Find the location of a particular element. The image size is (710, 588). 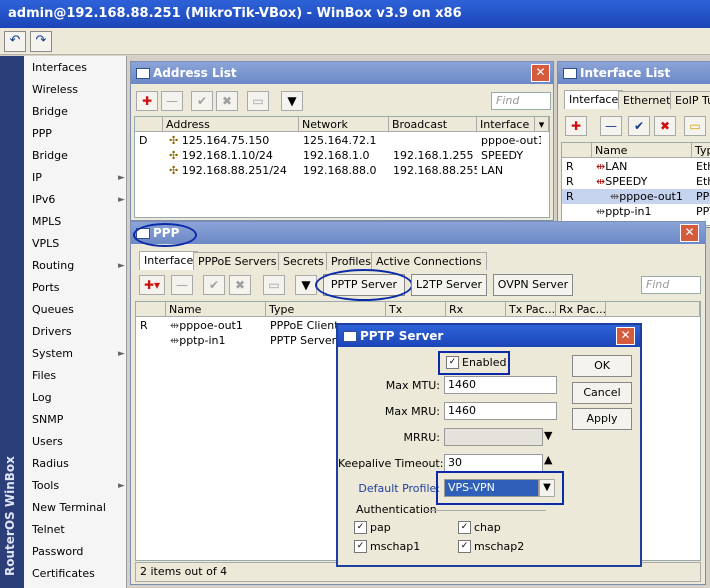

keepalive-field: 30 is located at coordinates (493, 463).